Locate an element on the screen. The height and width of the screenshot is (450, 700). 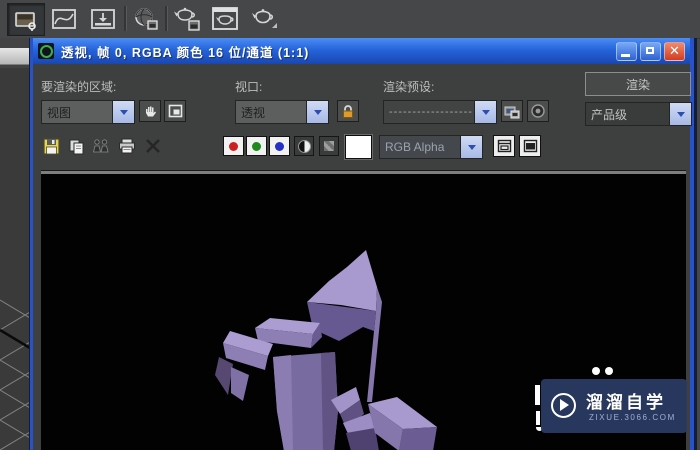
rendered-frame-window-icon is located at coordinates (225, 18).